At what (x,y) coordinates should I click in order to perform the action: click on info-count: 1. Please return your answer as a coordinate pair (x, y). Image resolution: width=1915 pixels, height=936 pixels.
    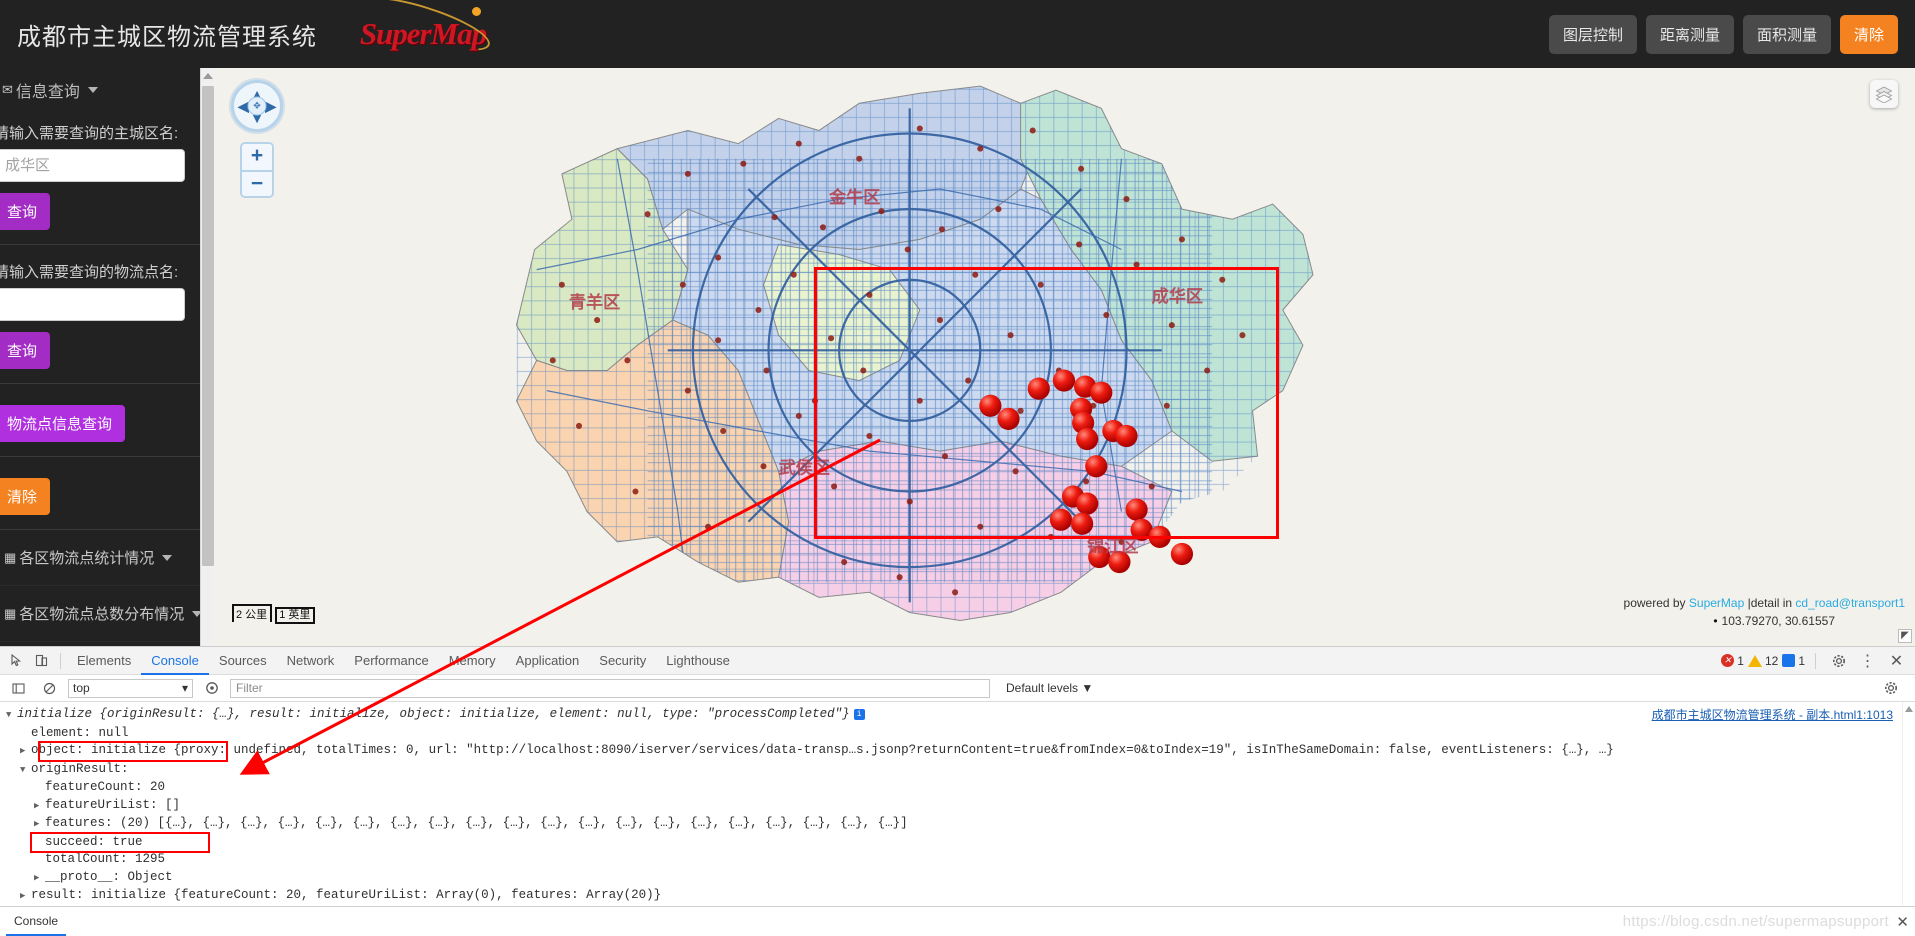
    Looking at the image, I should click on (1801, 660).